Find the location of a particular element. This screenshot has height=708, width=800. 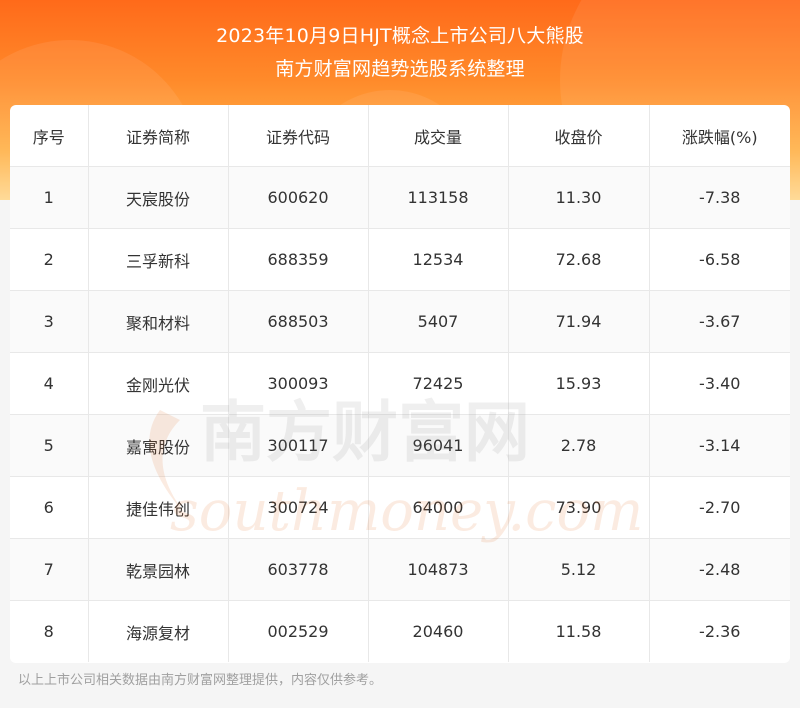

table-row: 1 天宸股份 600620 113158 11.30 -7.38 is located at coordinates (400, 197).